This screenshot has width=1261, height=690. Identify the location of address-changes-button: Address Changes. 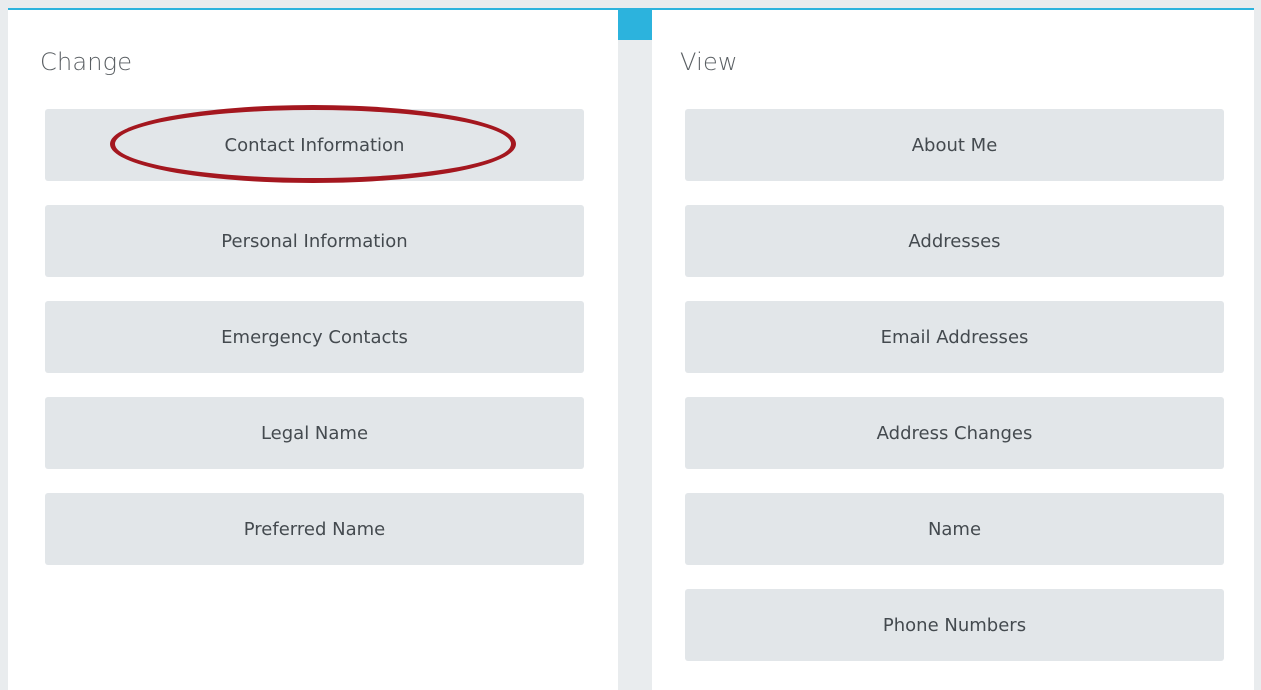
(954, 433).